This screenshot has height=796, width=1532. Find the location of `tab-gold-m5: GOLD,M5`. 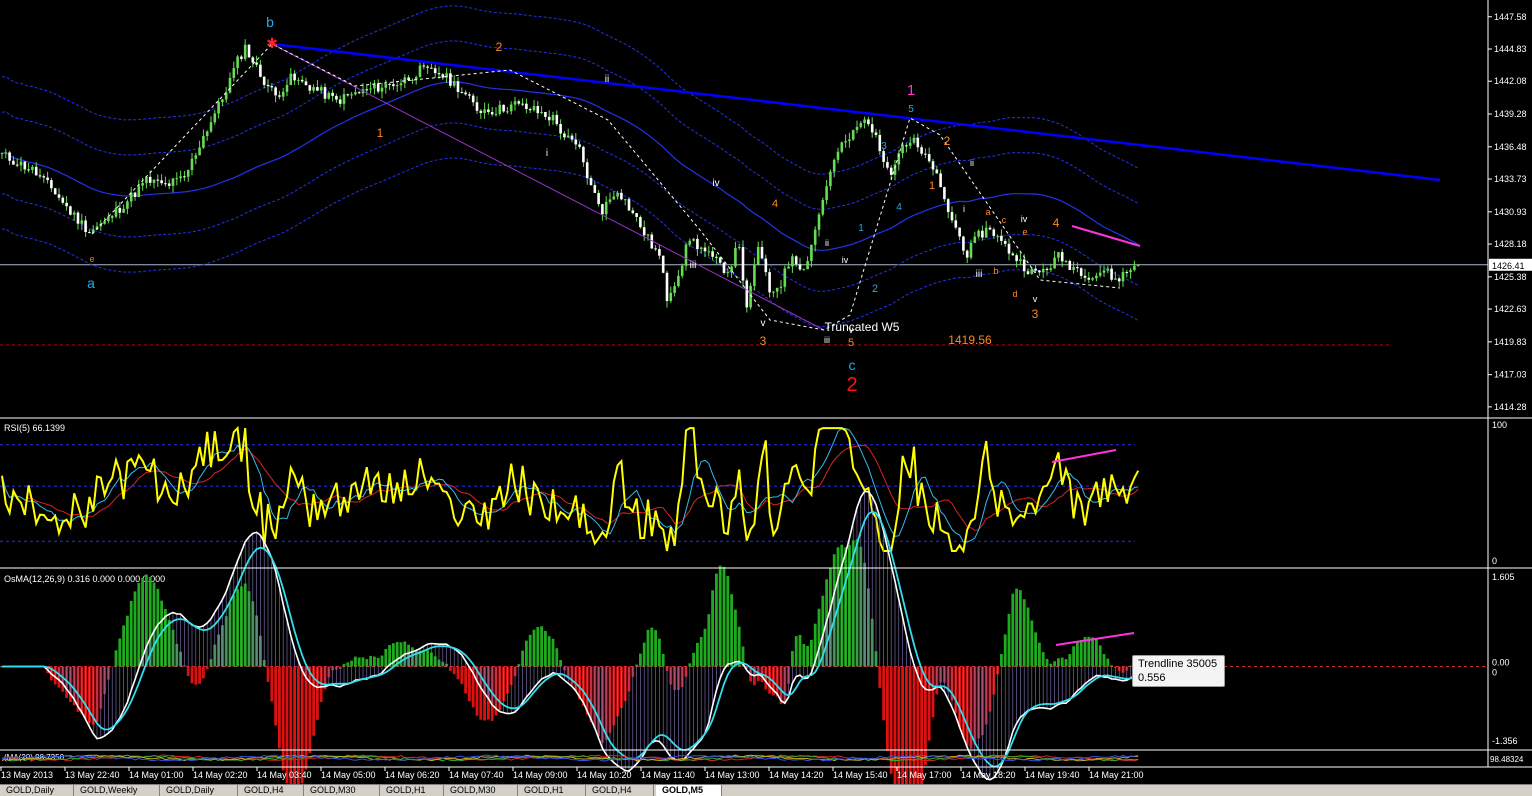

tab-gold-m5: GOLD,M5 is located at coordinates (689, 790).